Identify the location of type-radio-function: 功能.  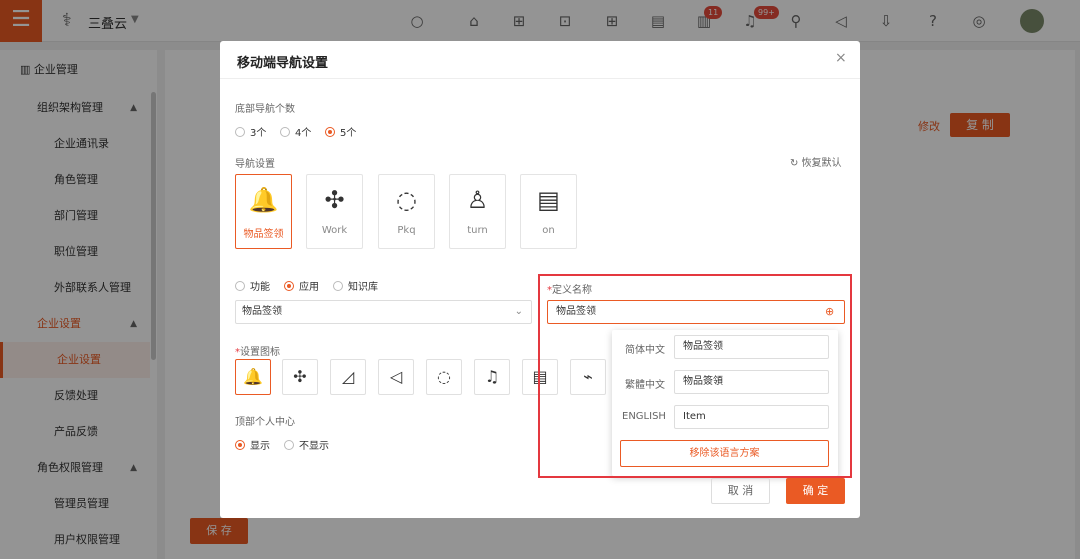
(252, 285).